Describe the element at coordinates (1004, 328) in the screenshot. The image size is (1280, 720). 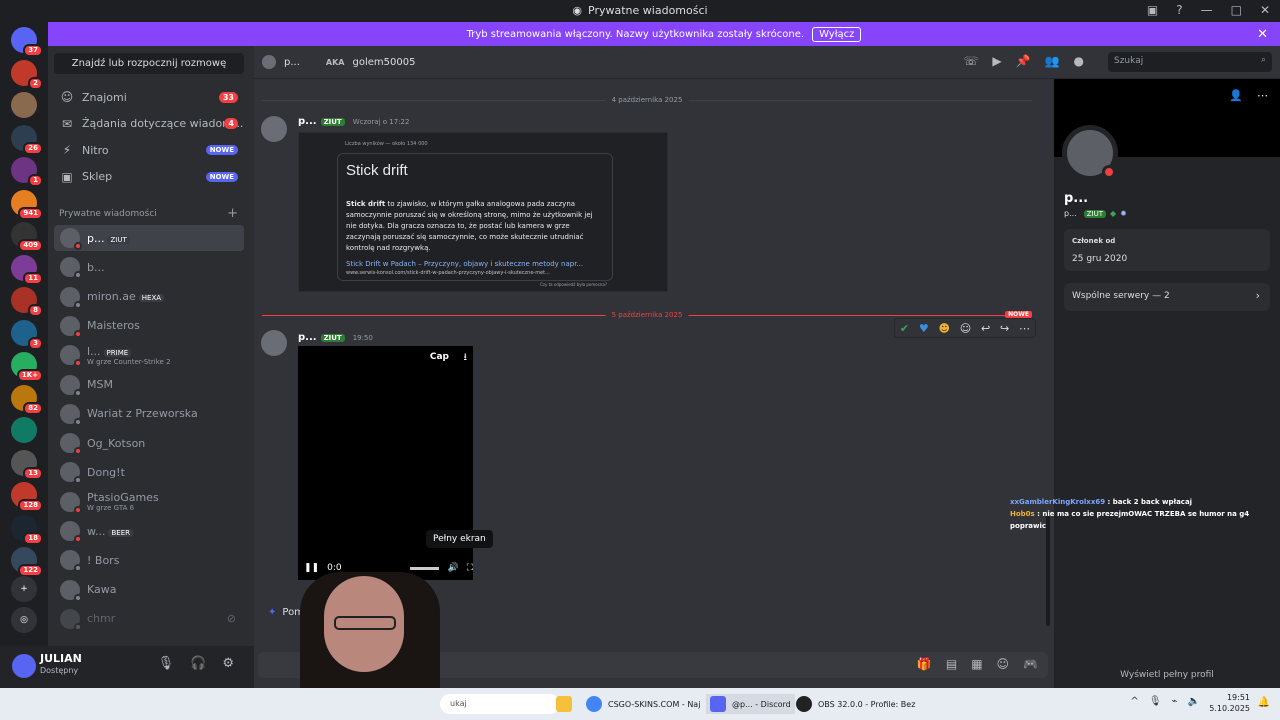
I see `forward-icon: ↪` at that location.